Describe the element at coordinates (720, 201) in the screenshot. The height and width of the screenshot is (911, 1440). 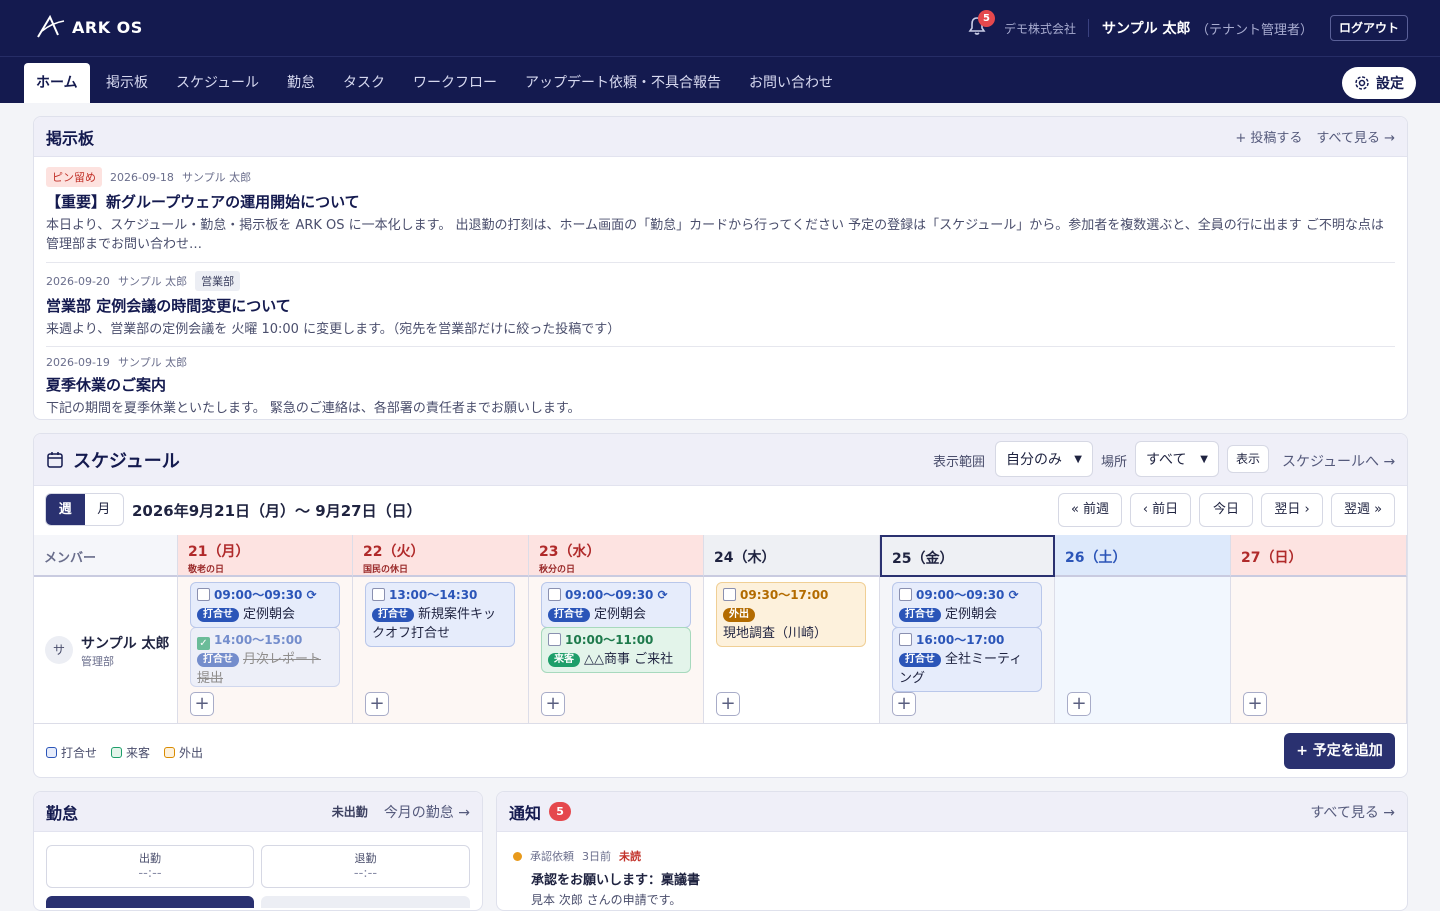
I see `post-title: 【重要】新グループウェアの運用開始について` at that location.